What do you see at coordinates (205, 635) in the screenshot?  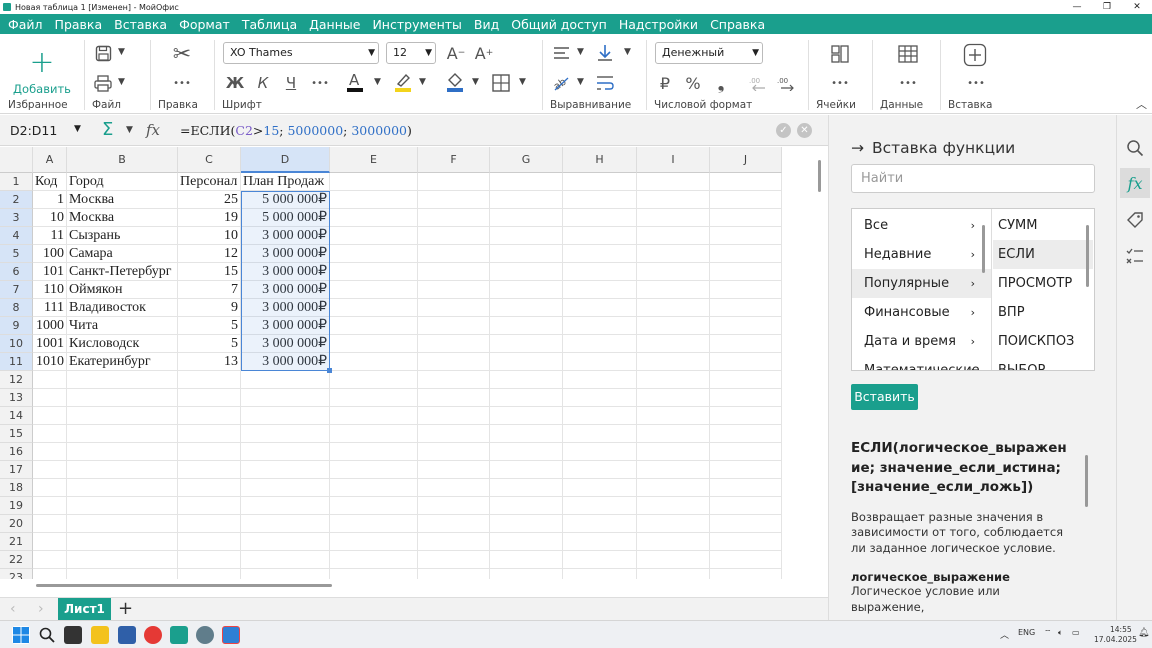 I see `settings-icon` at bounding box center [205, 635].